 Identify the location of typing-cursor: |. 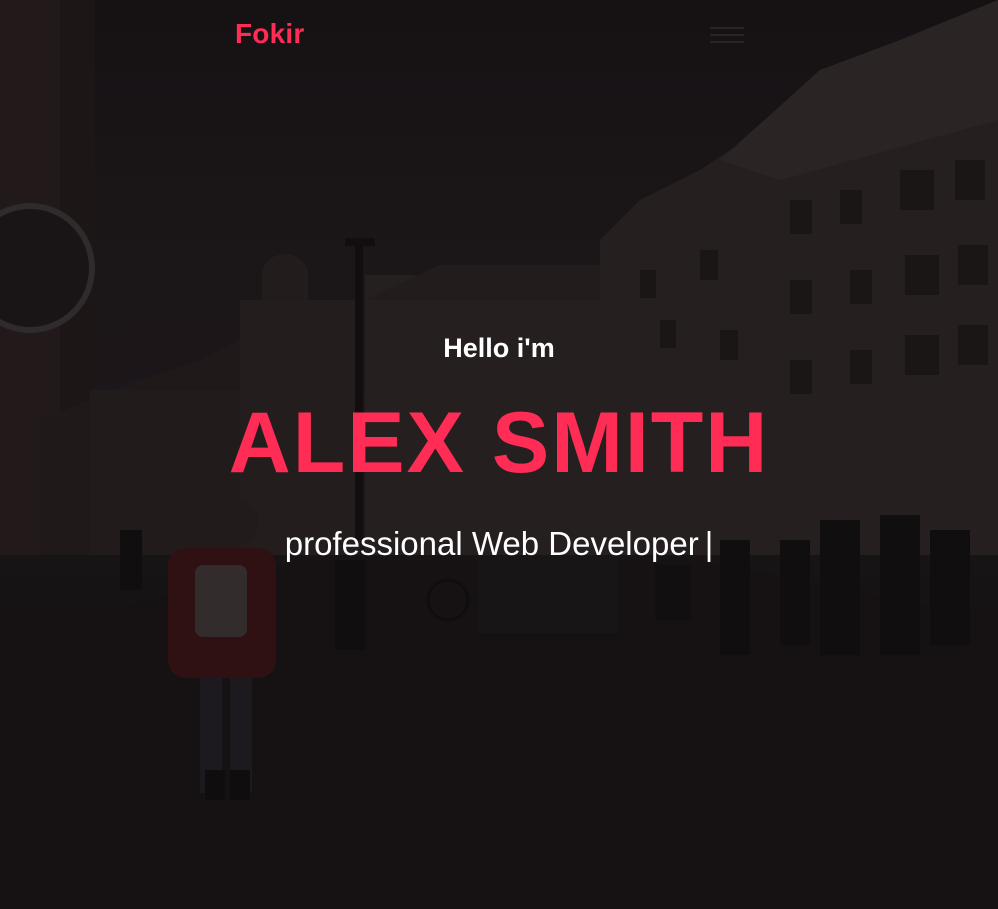
(709, 543).